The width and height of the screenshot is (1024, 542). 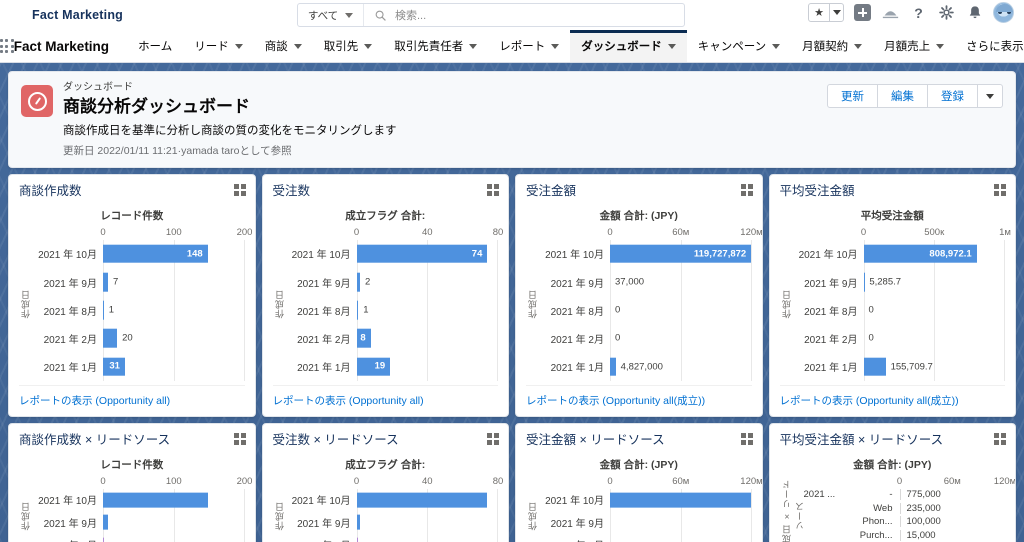 What do you see at coordinates (155, 254) in the screenshot?
I see `bar: 148` at bounding box center [155, 254].